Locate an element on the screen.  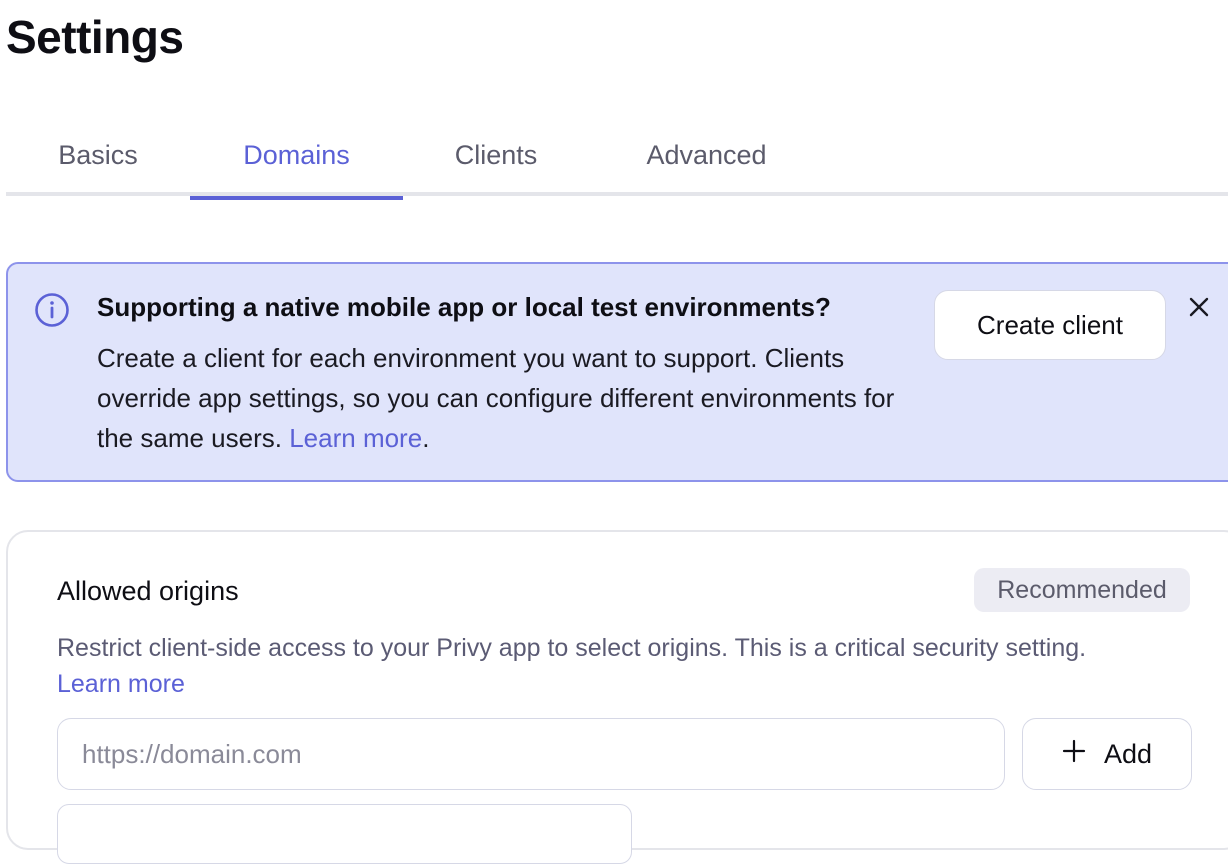
create-client-button: Create client is located at coordinates (1050, 325).